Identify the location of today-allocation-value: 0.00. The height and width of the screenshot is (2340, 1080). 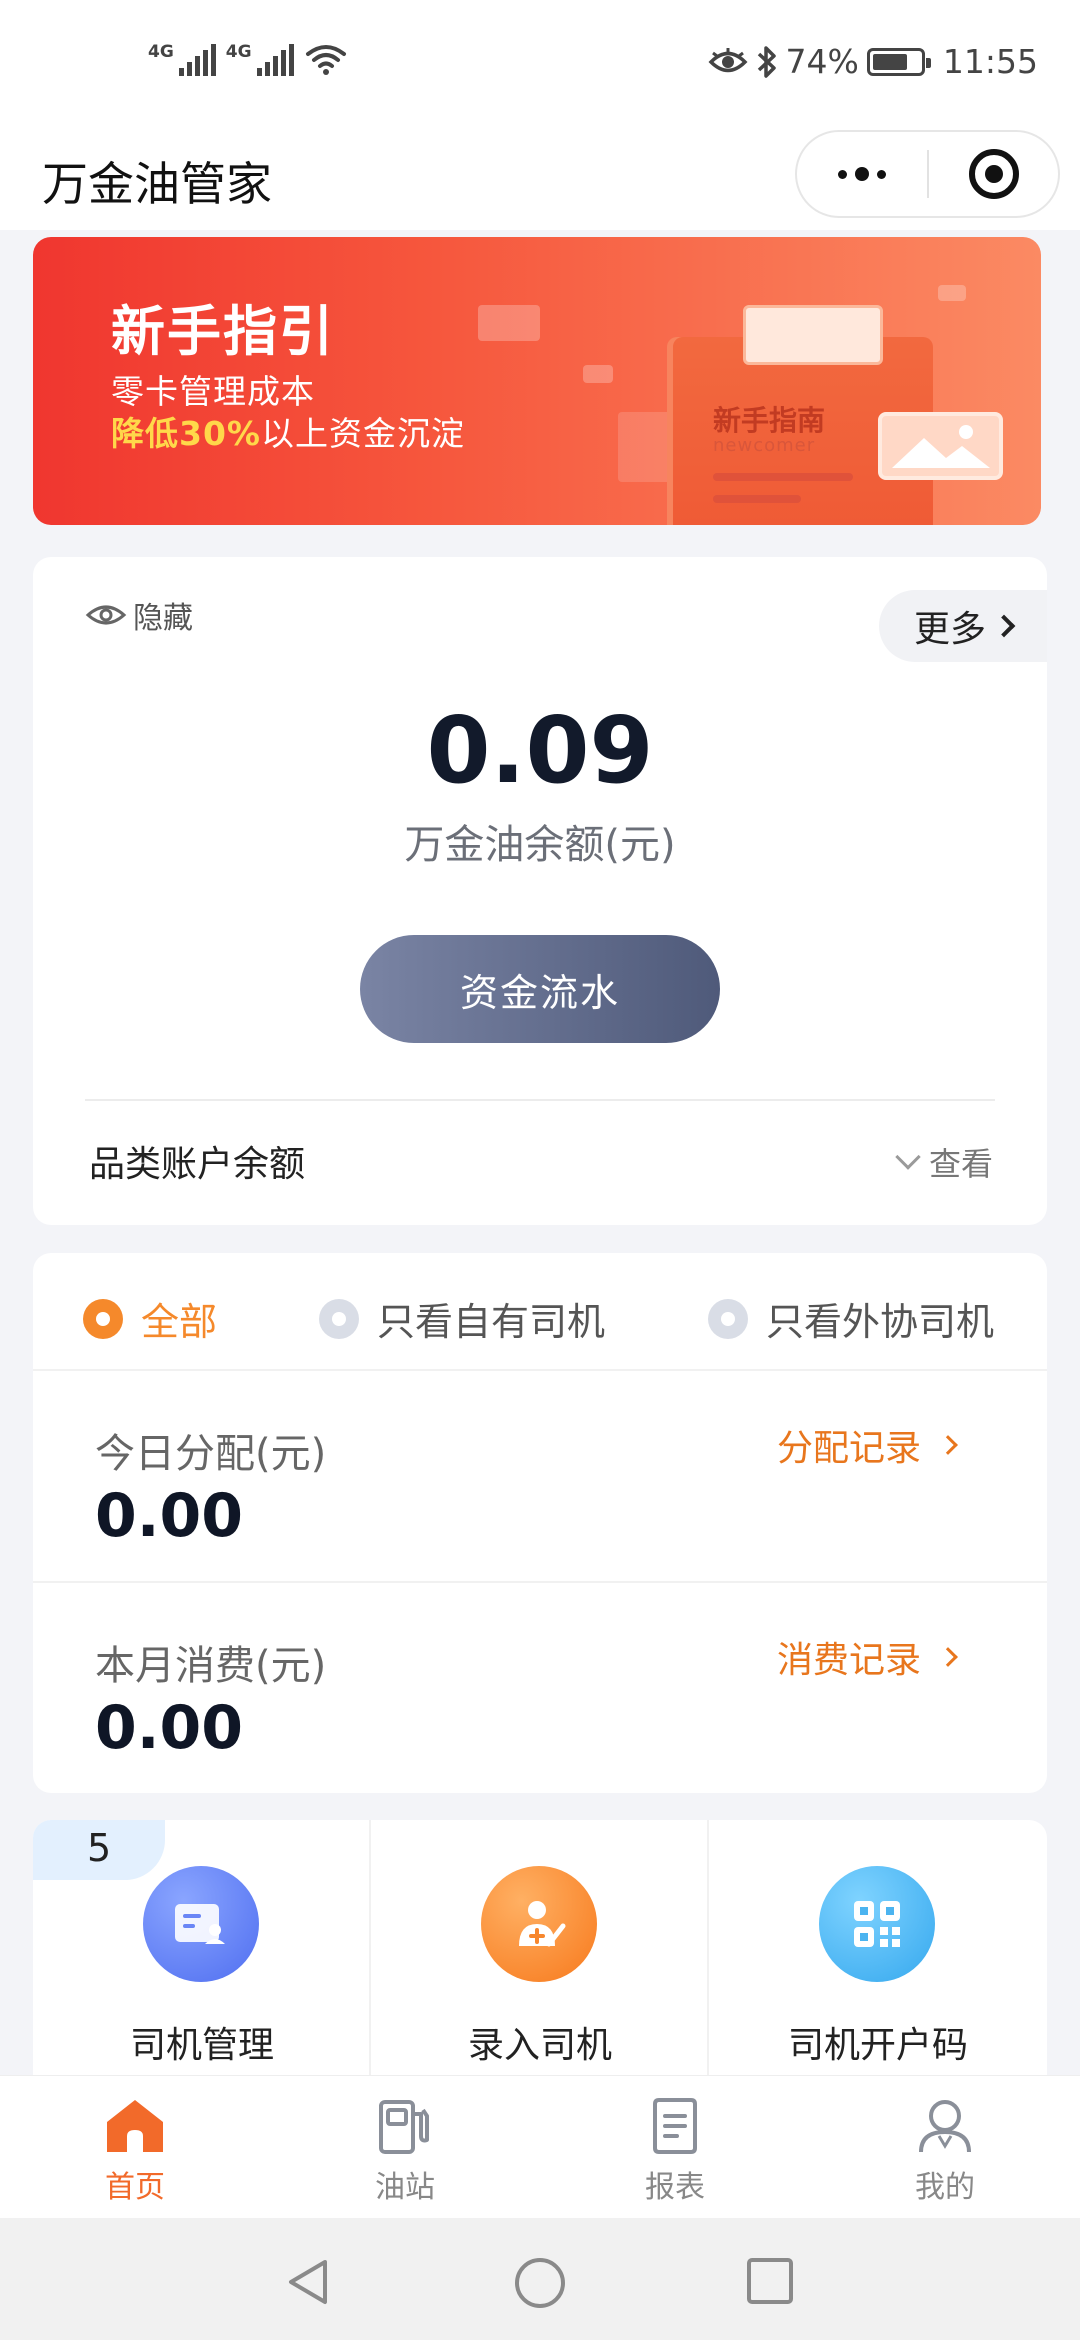
(169, 1516).